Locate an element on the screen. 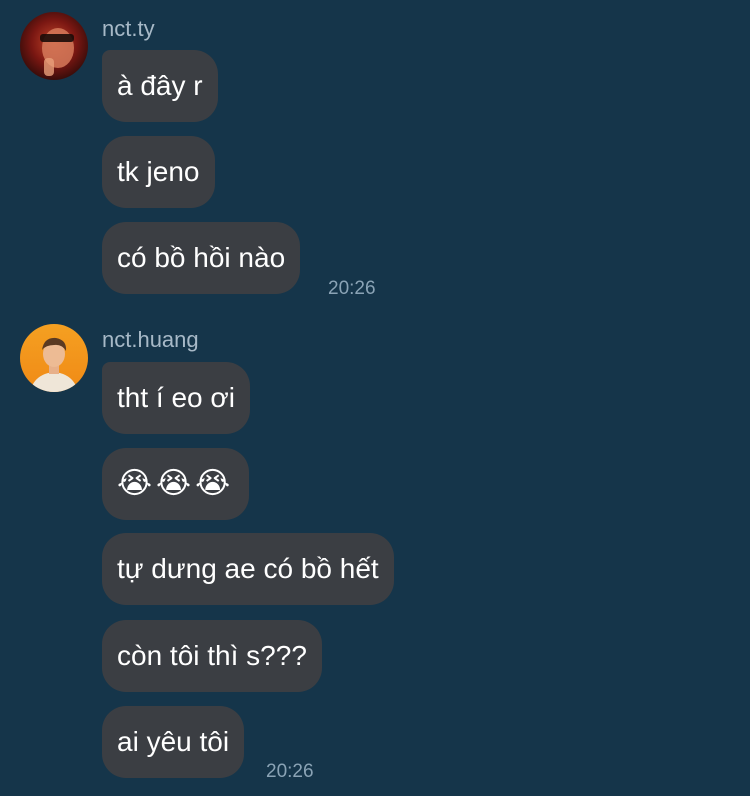 Image resolution: width=750 pixels, height=796 pixels. message-text: ai yêu tôi is located at coordinates (173, 741).